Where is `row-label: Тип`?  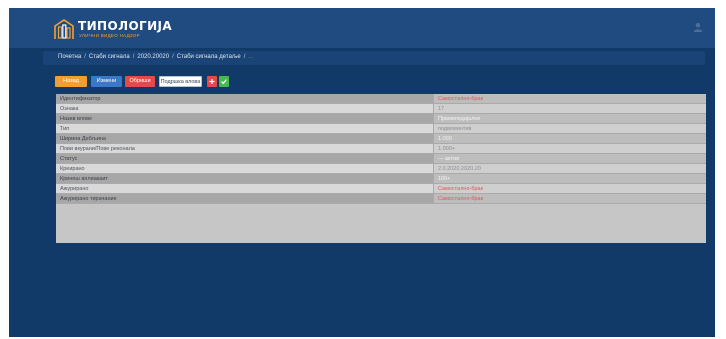 row-label: Тип is located at coordinates (245, 128).